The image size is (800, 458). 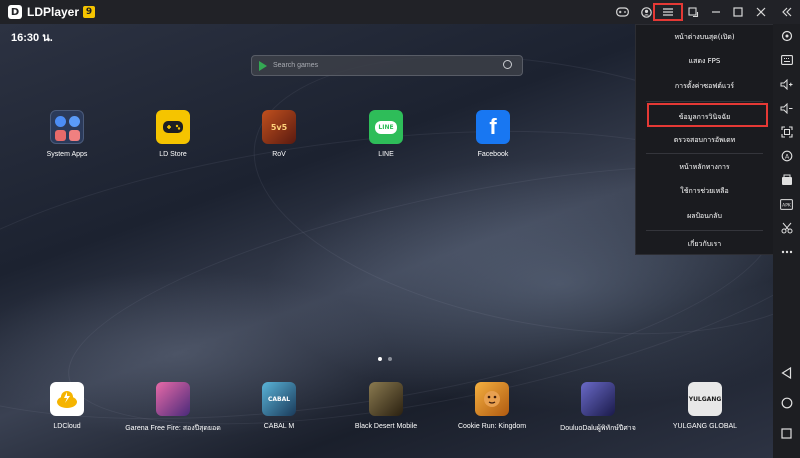 I want to click on page-dot-active, so click(x=380, y=359).